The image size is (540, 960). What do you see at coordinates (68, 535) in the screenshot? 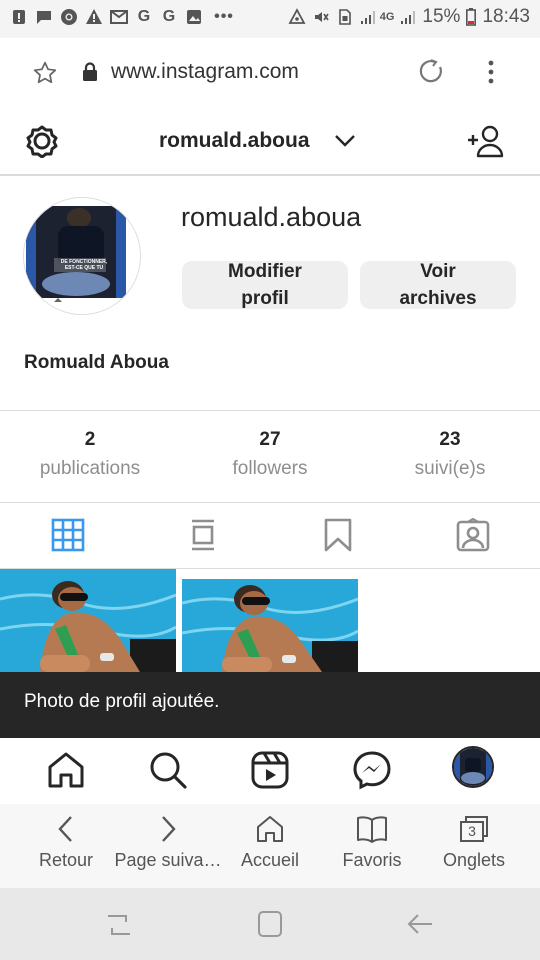
I see `grid-tab-icon` at bounding box center [68, 535].